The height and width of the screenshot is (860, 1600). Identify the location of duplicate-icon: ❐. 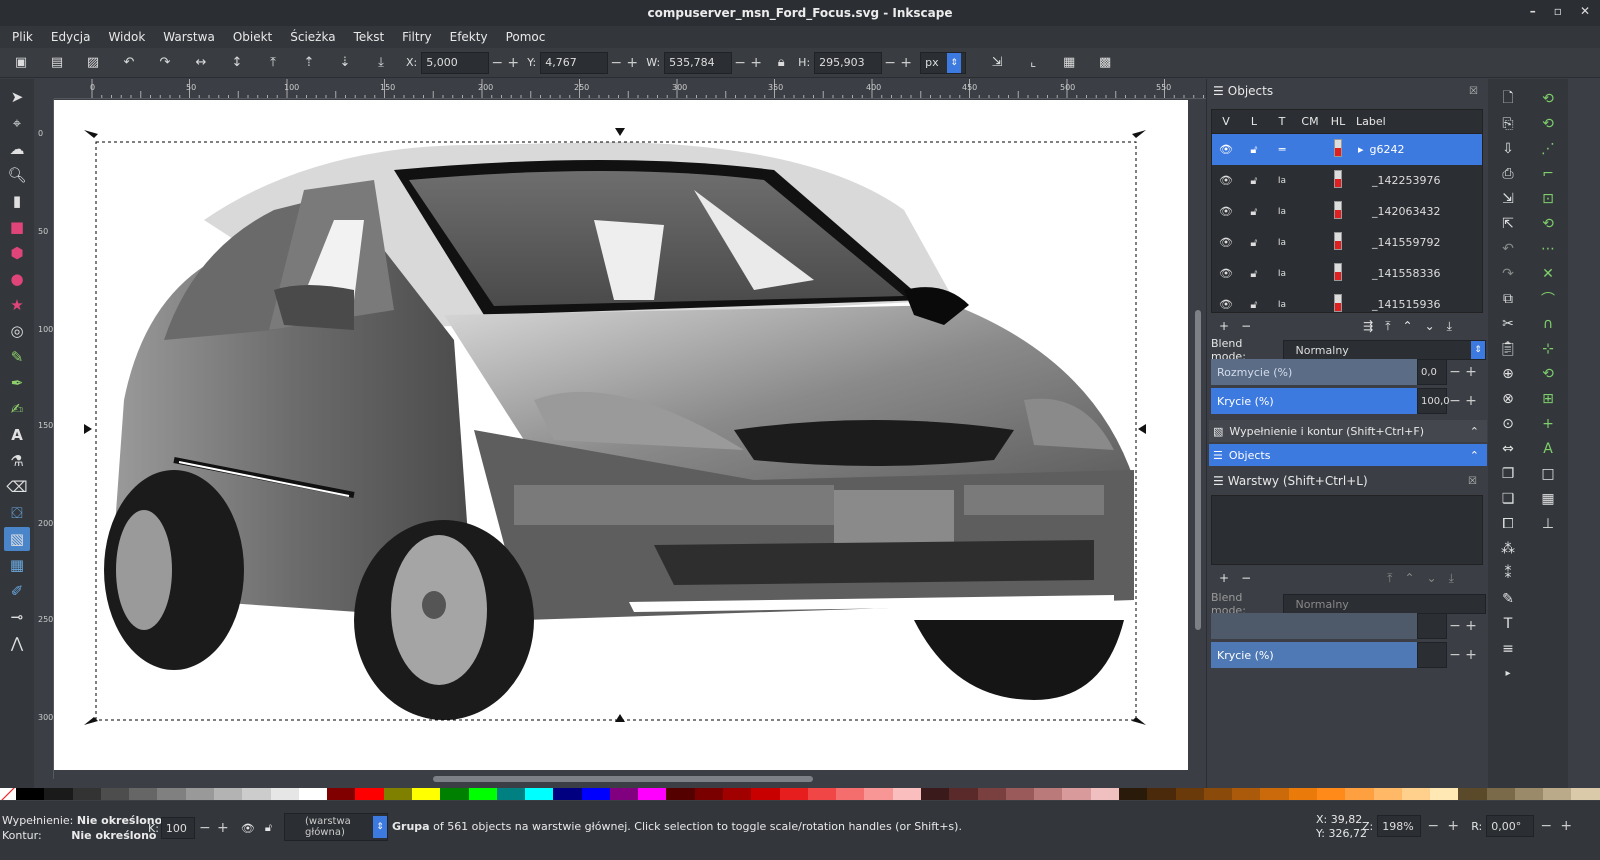
(1508, 473).